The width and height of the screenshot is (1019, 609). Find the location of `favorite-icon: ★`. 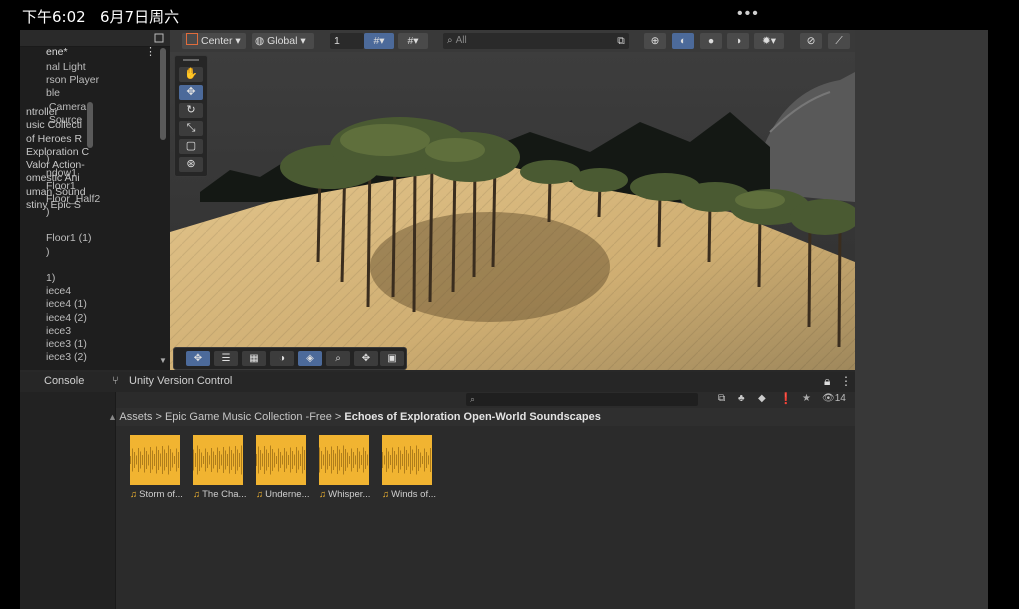

favorite-icon: ★ is located at coordinates (806, 398).